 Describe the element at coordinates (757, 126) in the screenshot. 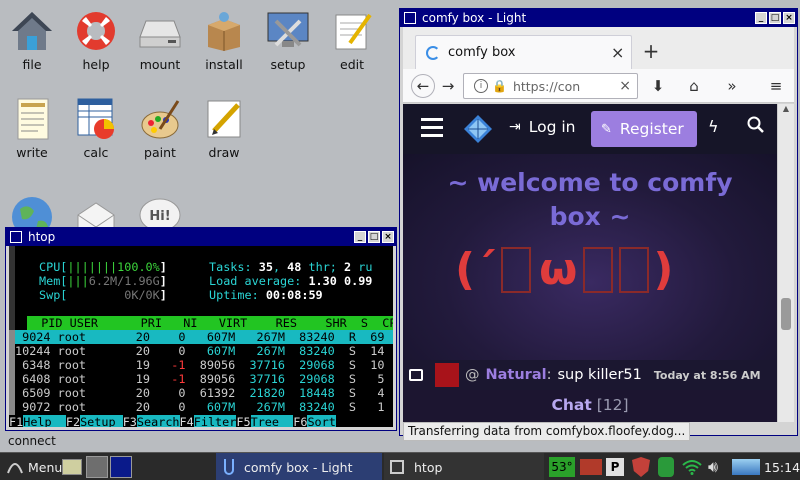

I see `search-icon` at that location.